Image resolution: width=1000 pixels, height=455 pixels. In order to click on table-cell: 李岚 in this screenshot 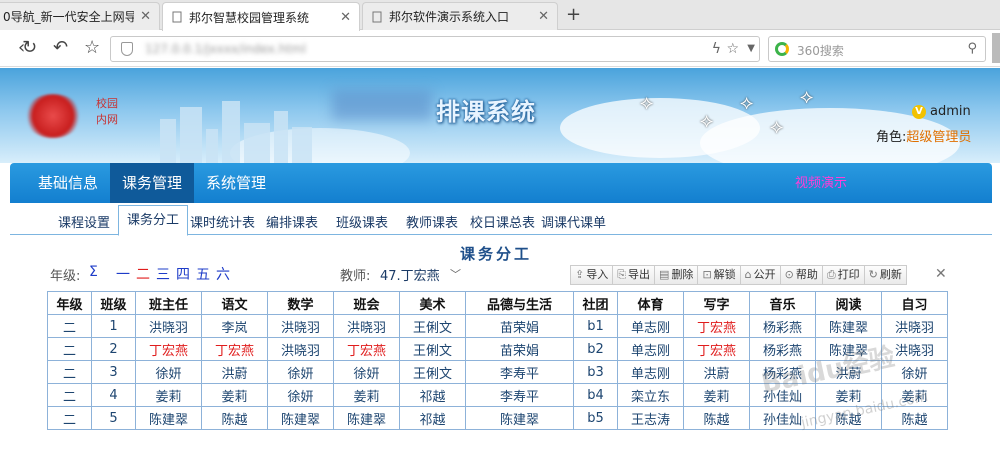, I will do `click(234, 326)`.